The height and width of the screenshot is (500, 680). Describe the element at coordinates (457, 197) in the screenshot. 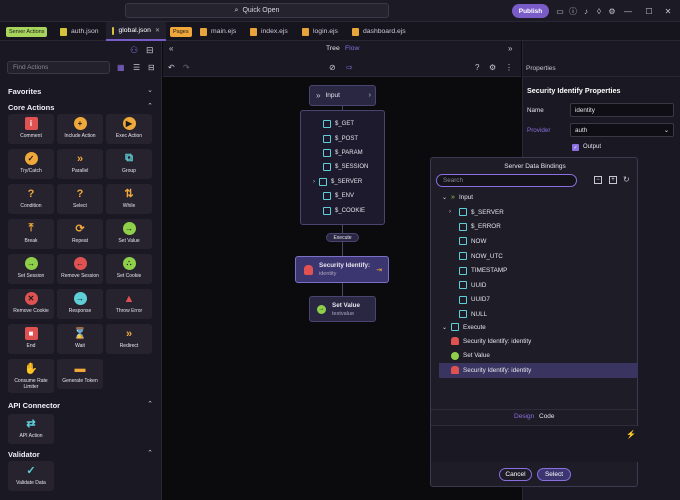

I see `tree-node-input: ⌄ » Input` at that location.